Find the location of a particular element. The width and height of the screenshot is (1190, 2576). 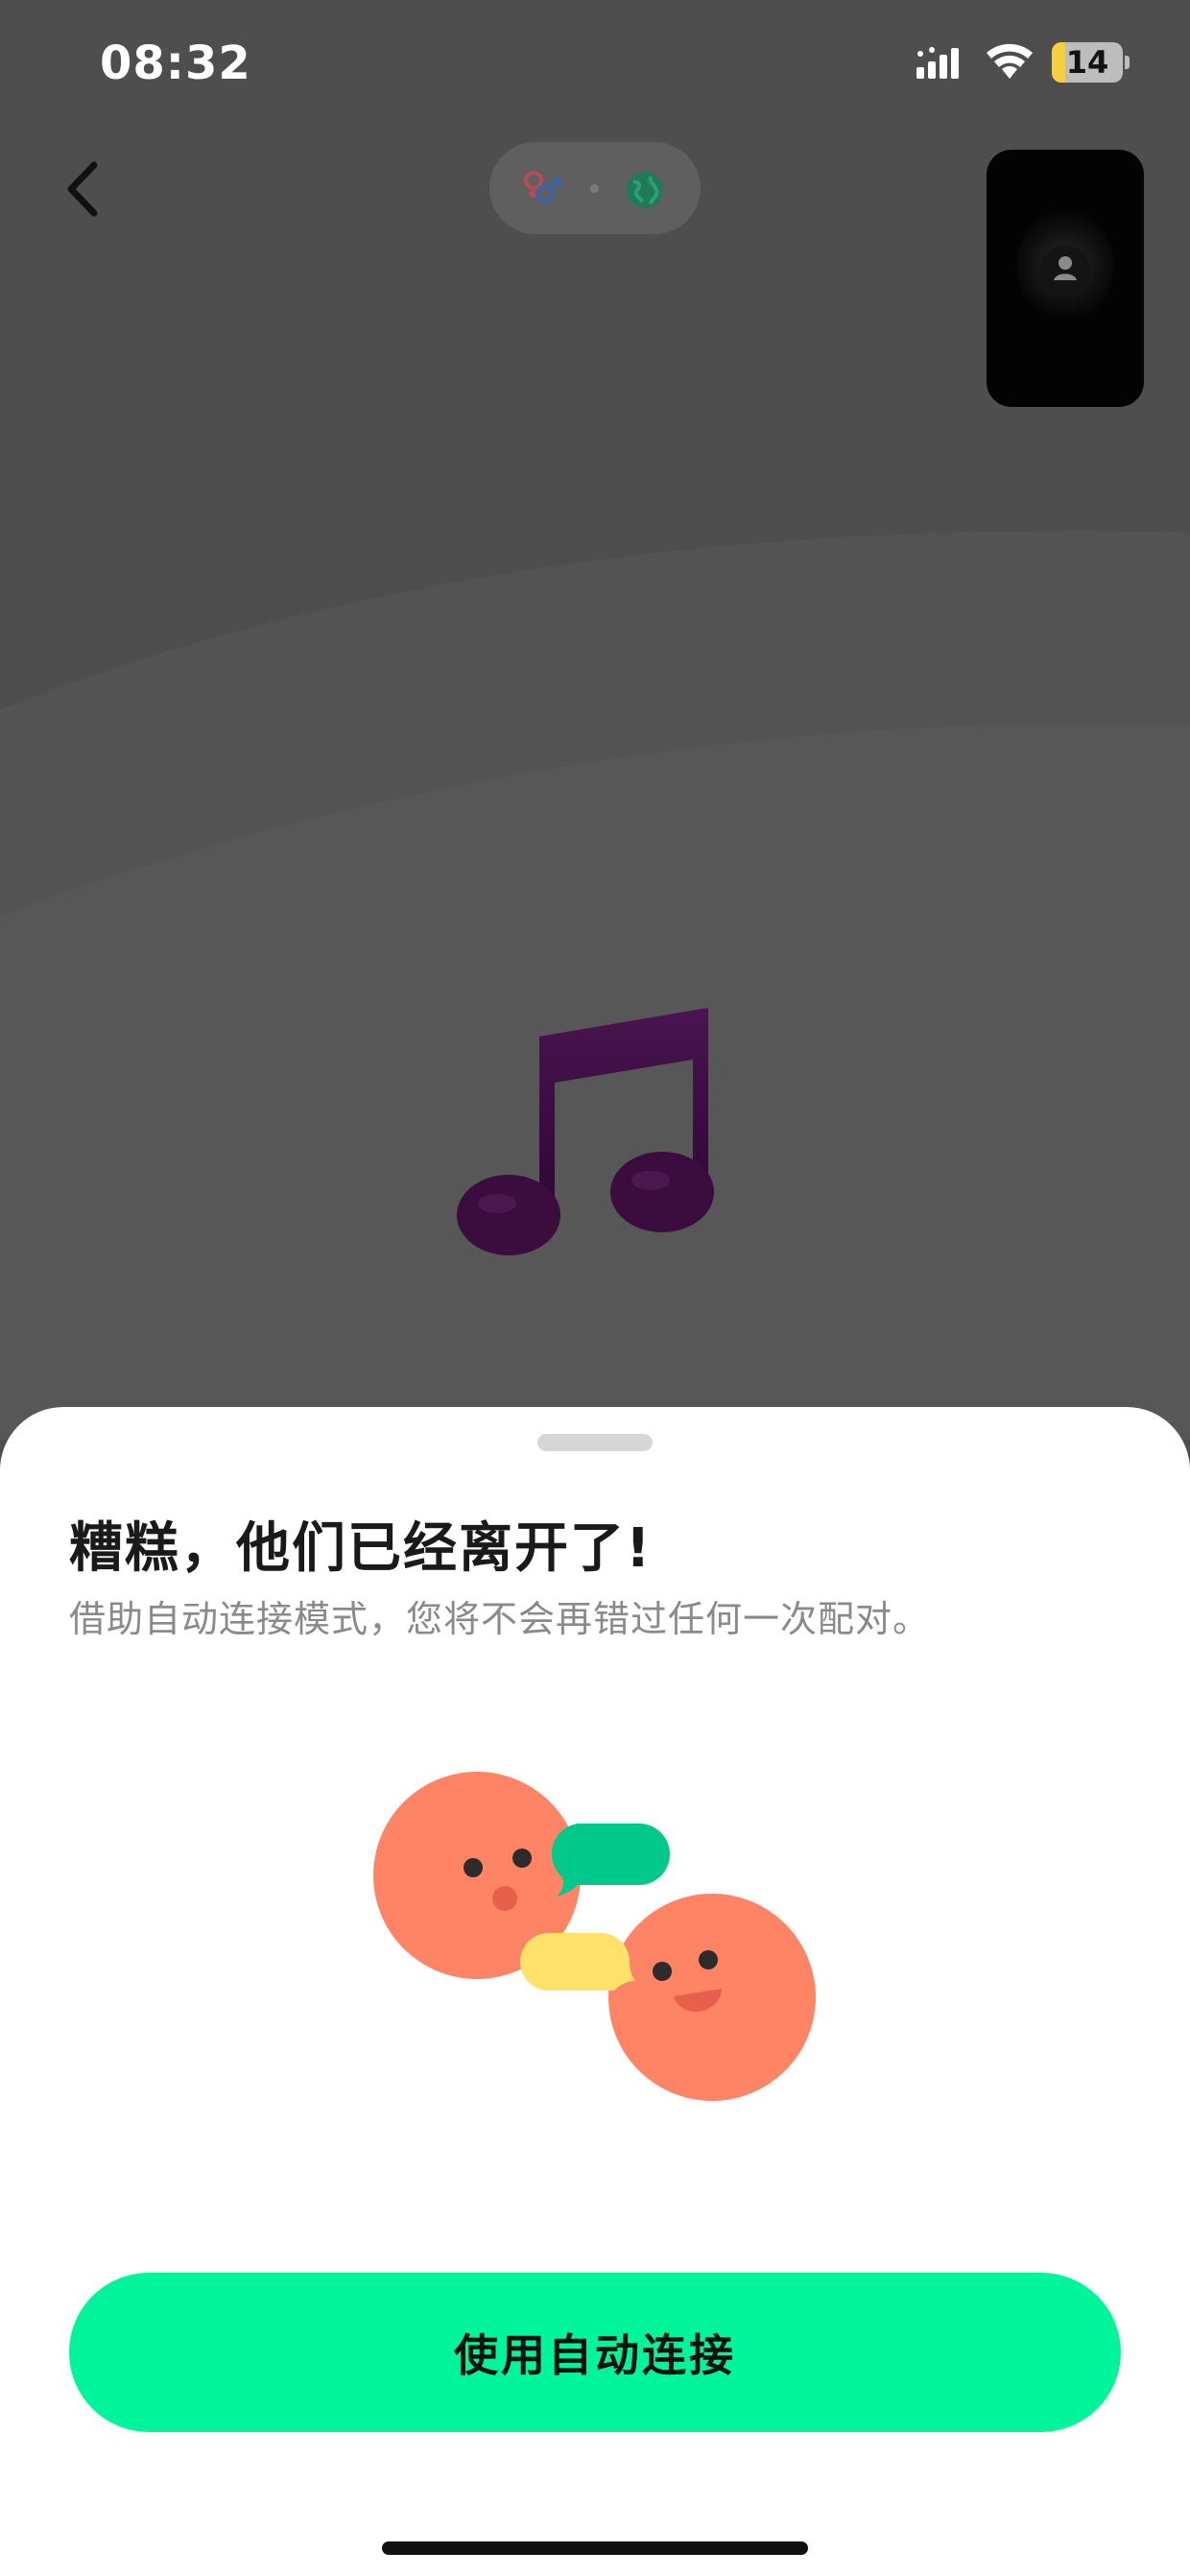

music-note-icon is located at coordinates (586, 1131).